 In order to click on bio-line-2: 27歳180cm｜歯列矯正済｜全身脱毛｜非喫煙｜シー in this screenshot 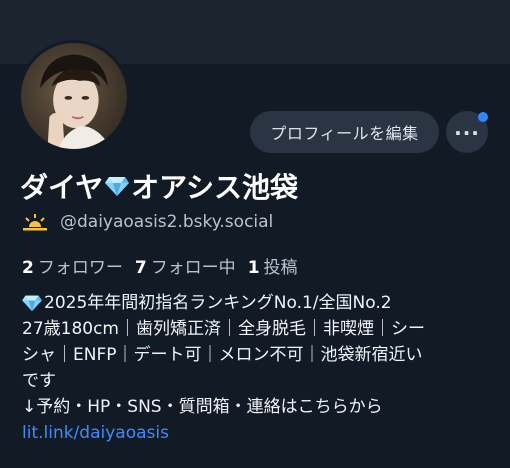, I will do `click(223, 329)`.